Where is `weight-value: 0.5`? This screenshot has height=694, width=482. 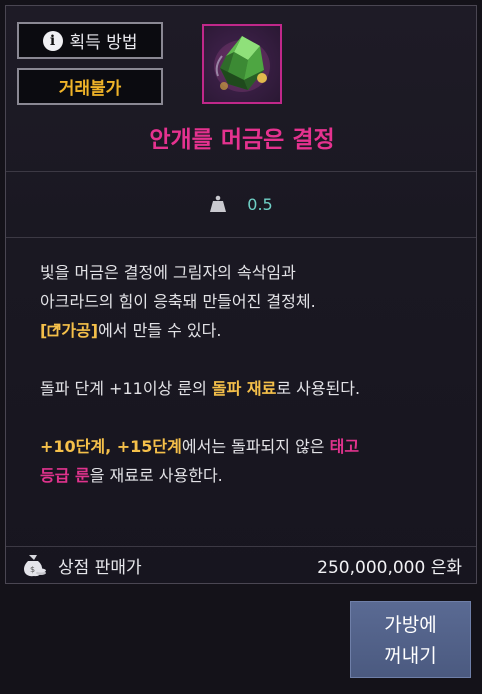 weight-value: 0.5 is located at coordinates (260, 204).